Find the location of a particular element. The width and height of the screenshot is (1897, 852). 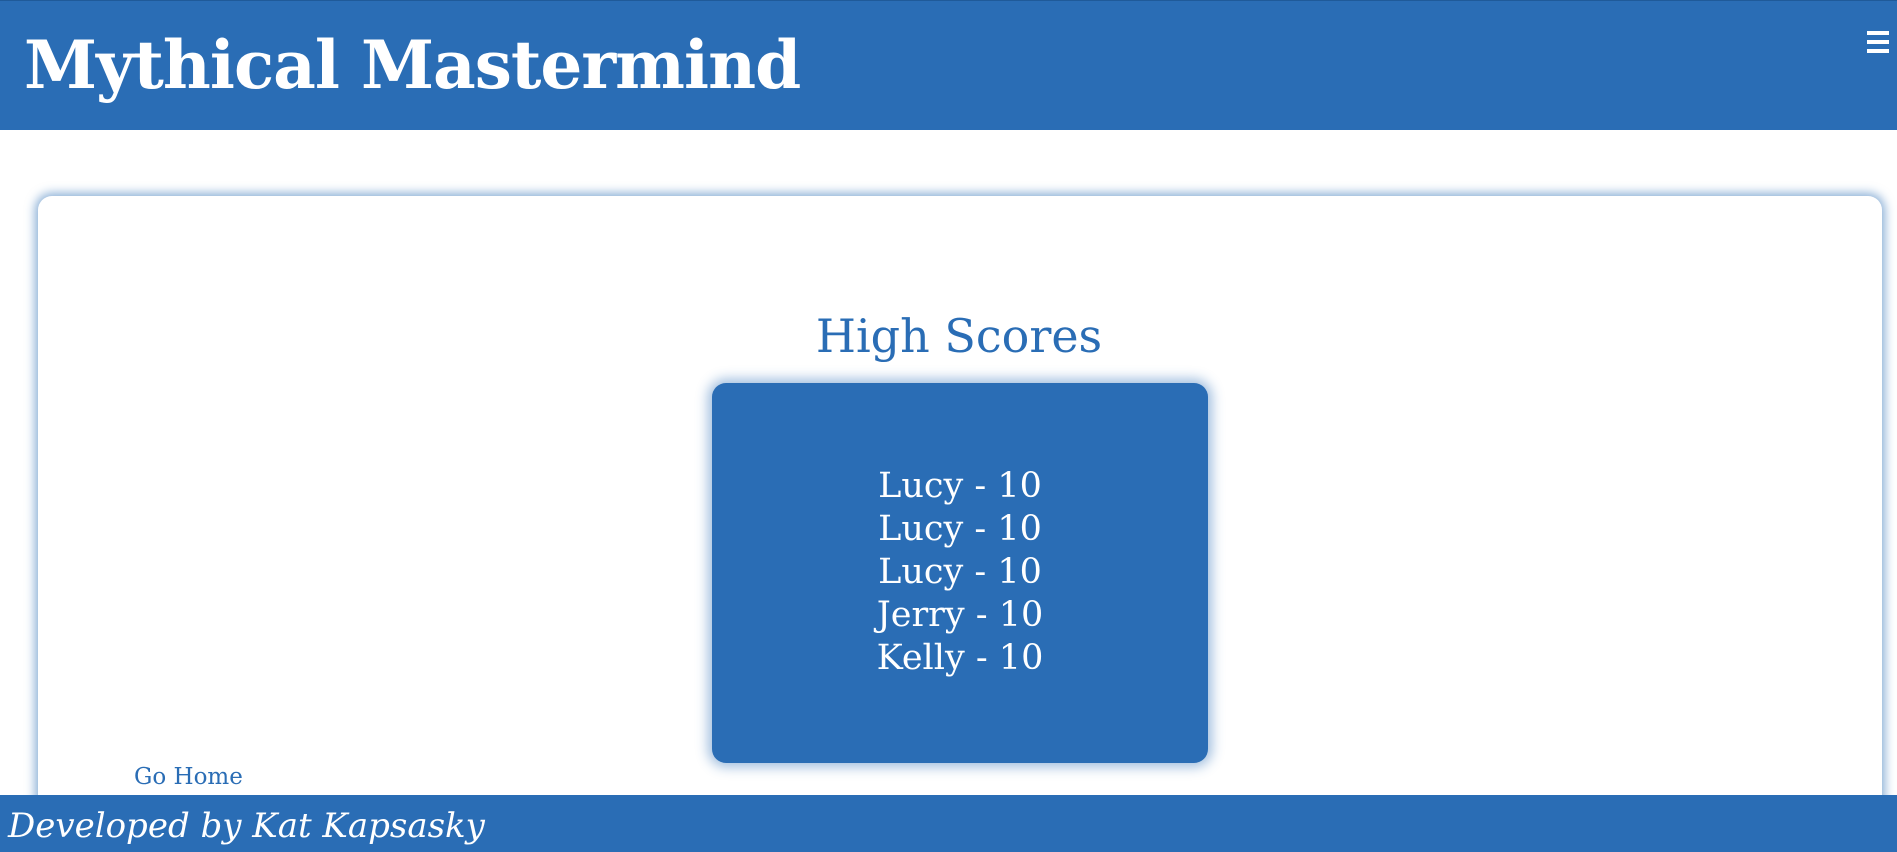

hamburger-menu-icon is located at coordinates (1878, 42).